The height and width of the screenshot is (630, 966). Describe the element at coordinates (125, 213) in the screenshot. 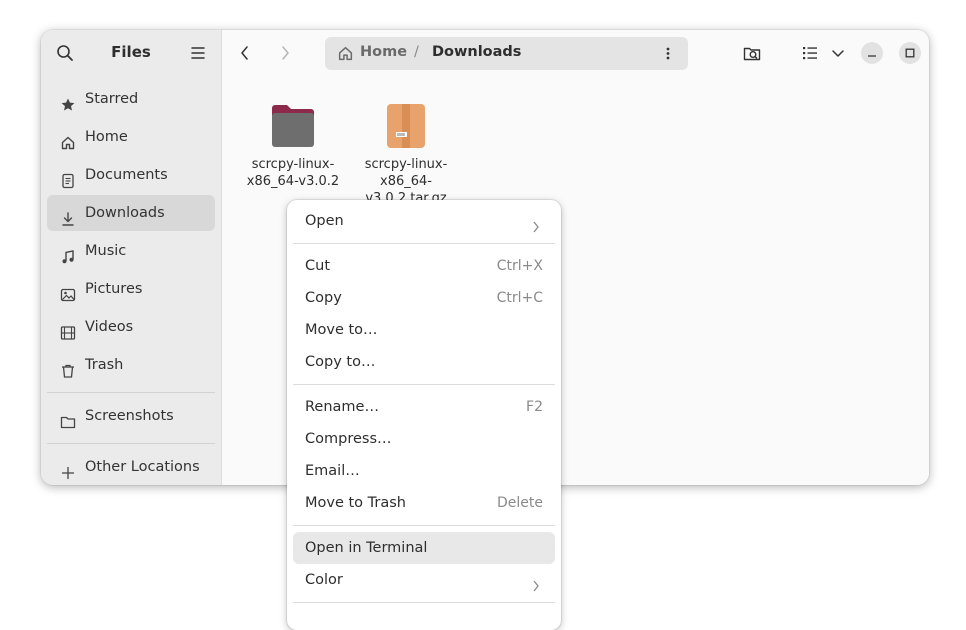

I see `sidebar-item-label: Downloads` at that location.